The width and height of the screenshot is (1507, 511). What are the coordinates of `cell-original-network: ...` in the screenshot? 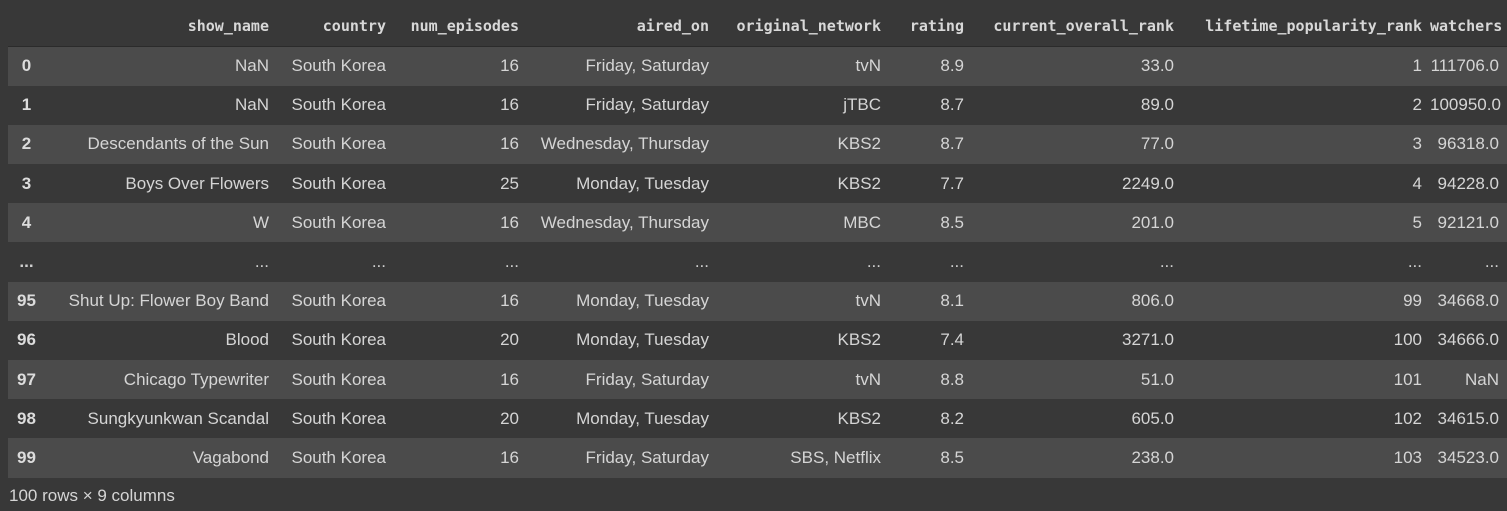 It's located at (873, 262).